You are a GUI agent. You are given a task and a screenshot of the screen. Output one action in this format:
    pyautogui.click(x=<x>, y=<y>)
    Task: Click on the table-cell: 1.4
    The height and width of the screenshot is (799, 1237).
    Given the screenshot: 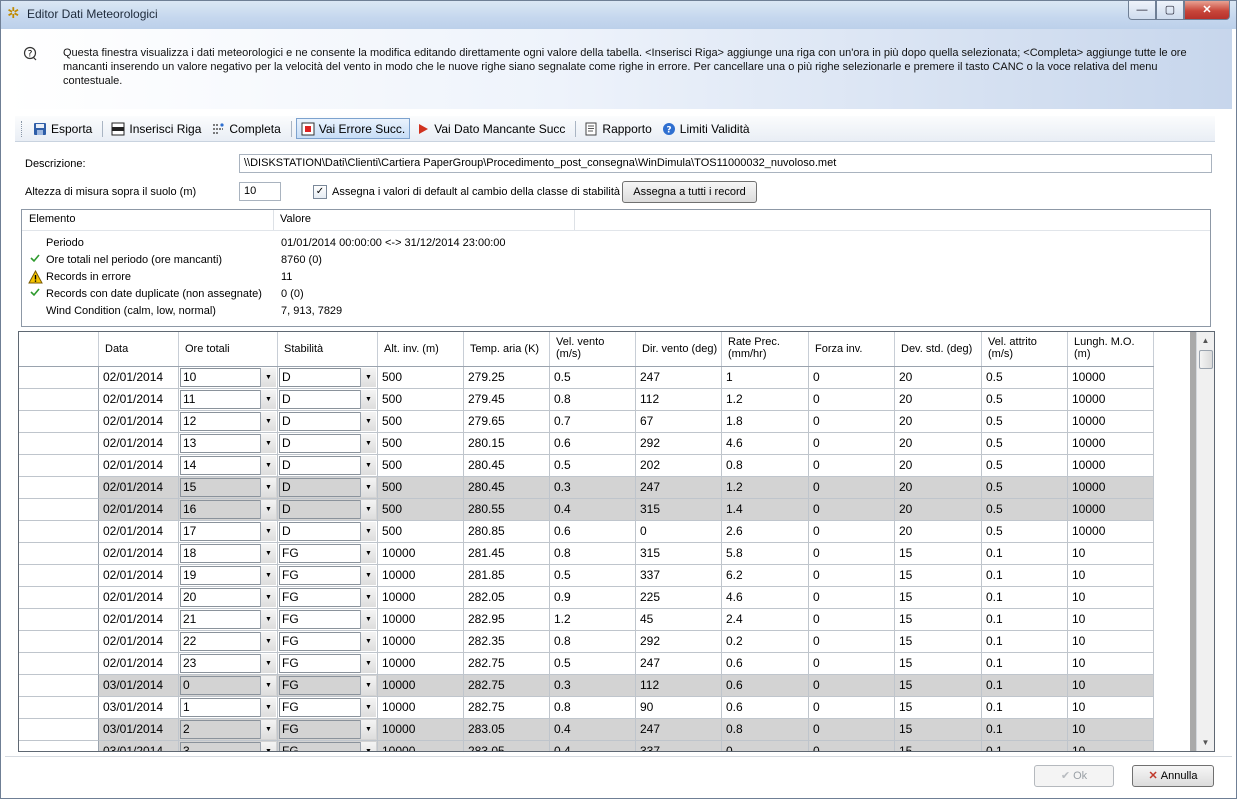 What is the action you would take?
    pyautogui.click(x=765, y=510)
    